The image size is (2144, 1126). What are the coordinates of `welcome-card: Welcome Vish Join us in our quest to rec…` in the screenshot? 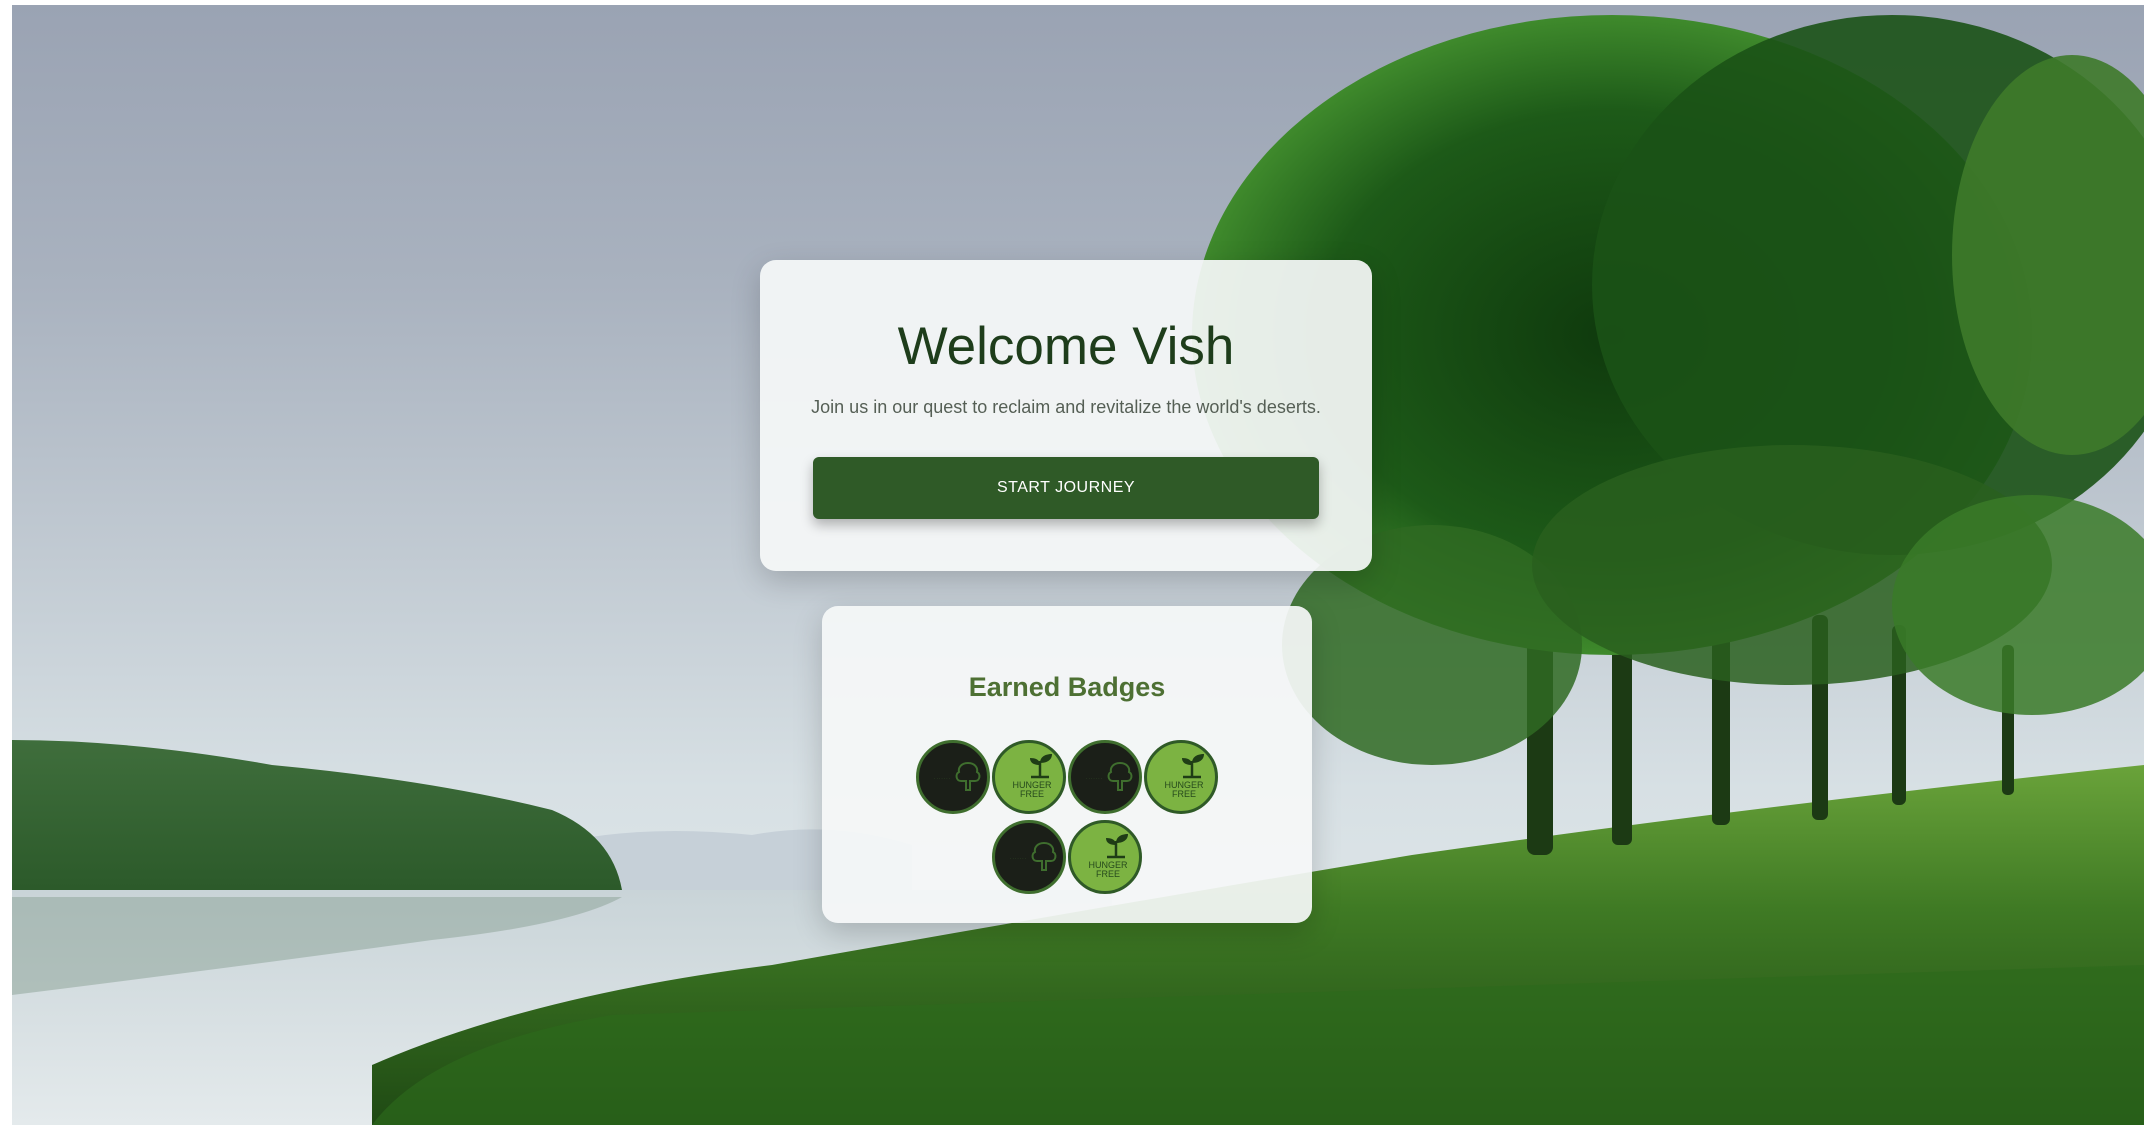 It's located at (1066, 415).